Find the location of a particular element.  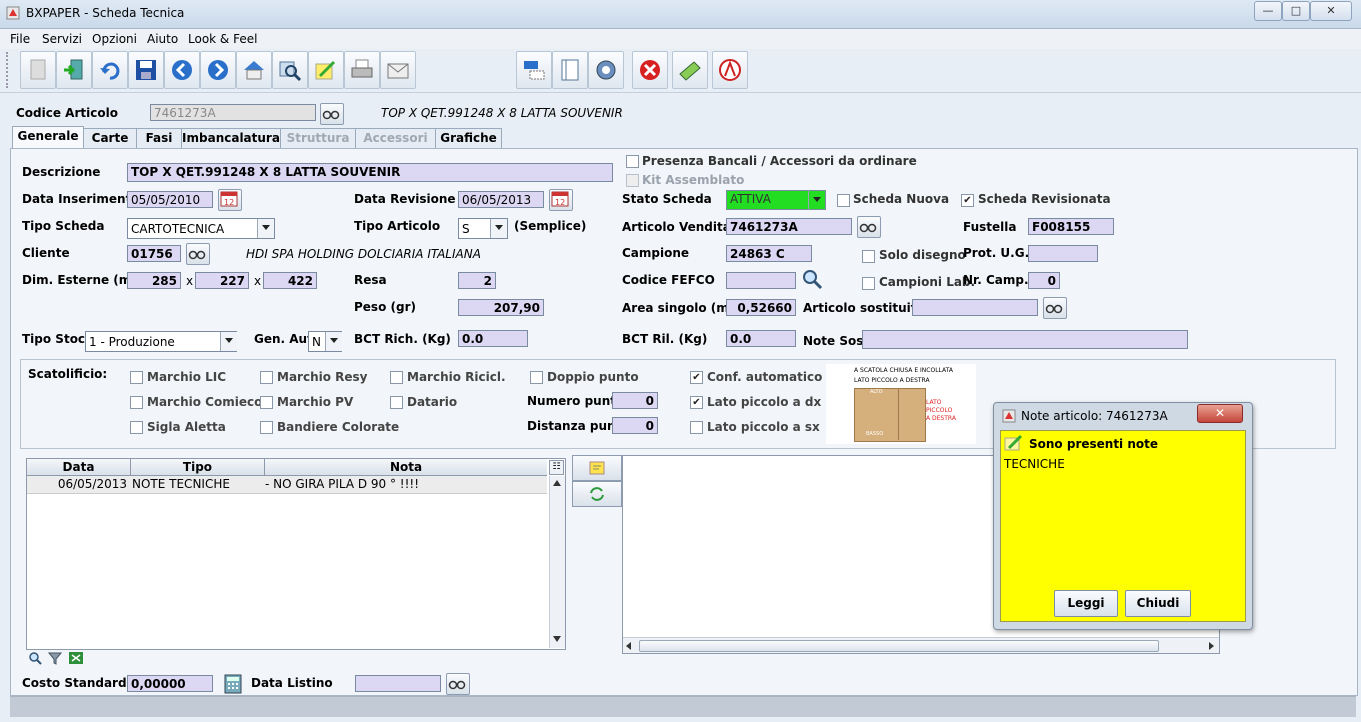

solo-disegno-checkbox is located at coordinates (868, 256).